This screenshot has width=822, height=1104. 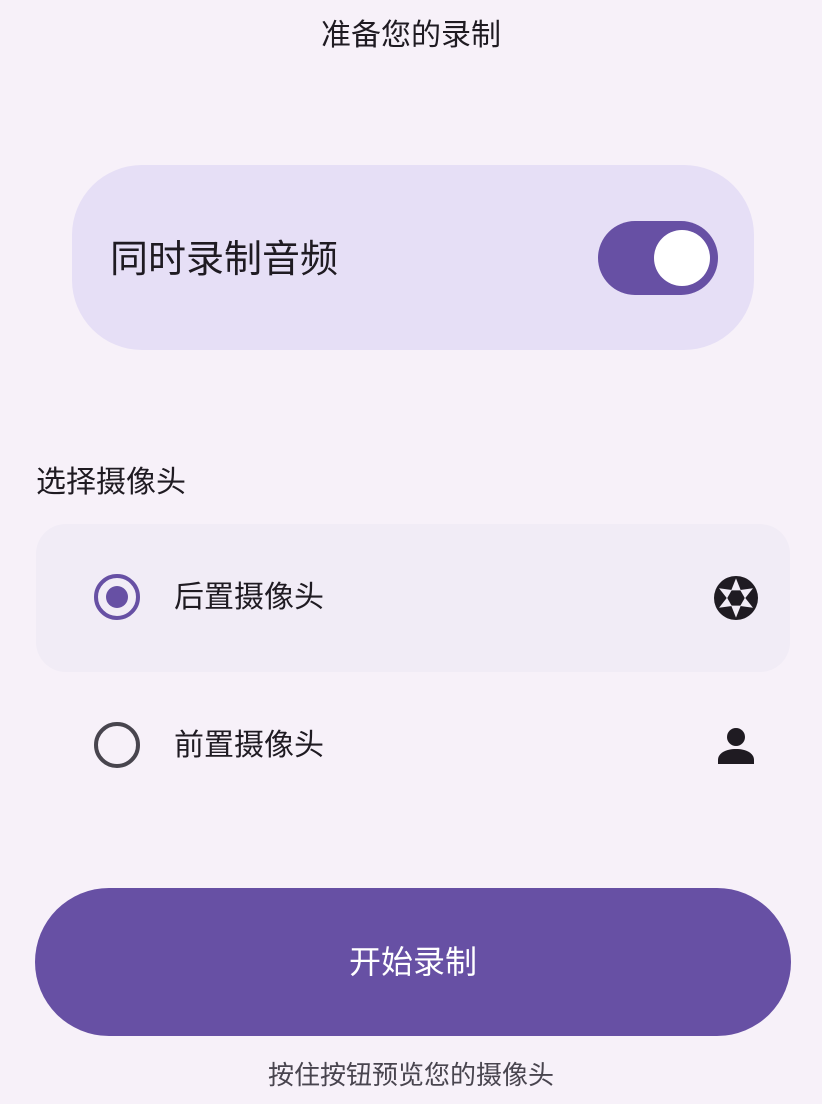 What do you see at coordinates (736, 598) in the screenshot?
I see `camera-aperture-icon` at bounding box center [736, 598].